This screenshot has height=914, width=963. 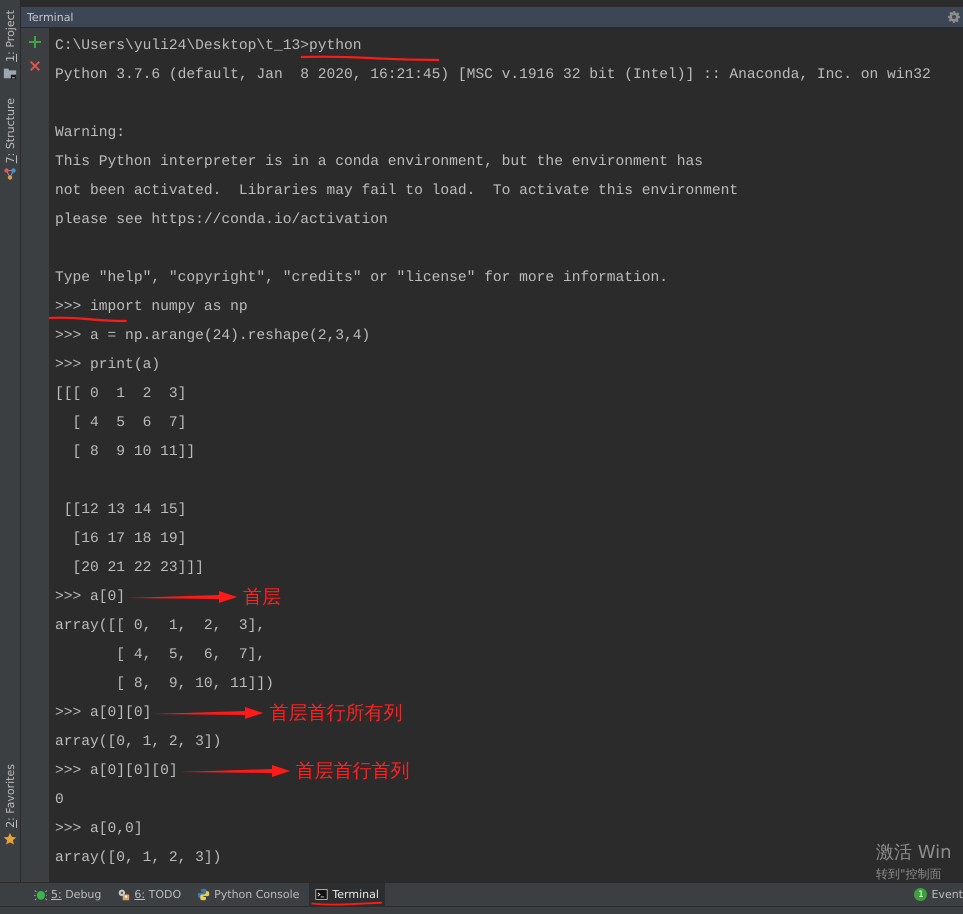 What do you see at coordinates (947, 894) in the screenshot?
I see `event-log-tab: Event` at bounding box center [947, 894].